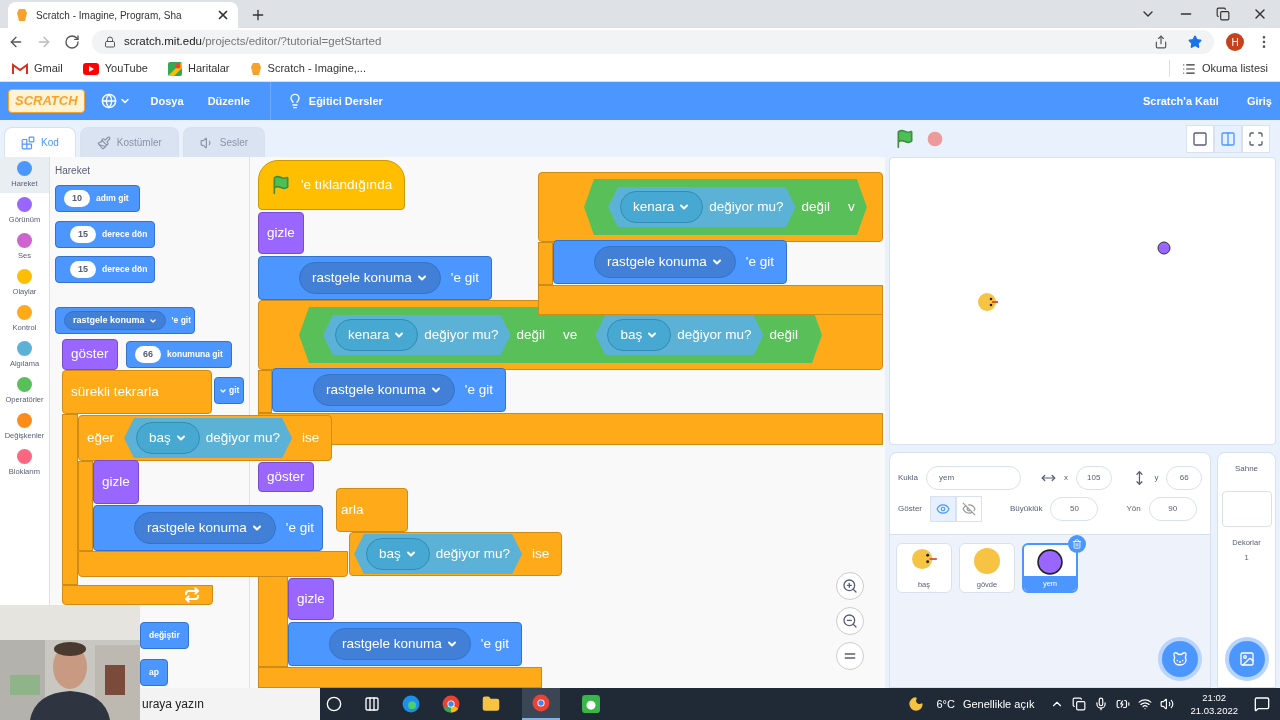 The height and width of the screenshot is (720, 1280). Describe the element at coordinates (229, 390) in the screenshot. I see `palette-block: git` at that location.